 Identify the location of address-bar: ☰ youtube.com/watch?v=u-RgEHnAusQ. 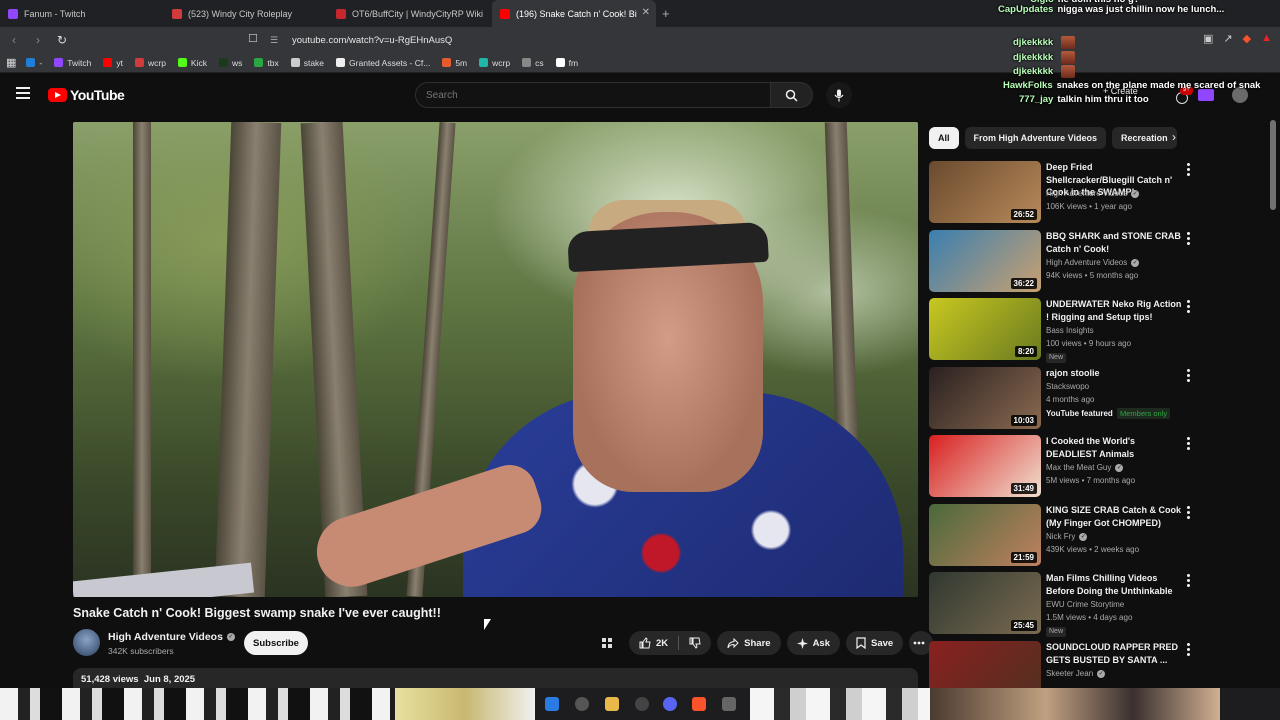
(630, 40).